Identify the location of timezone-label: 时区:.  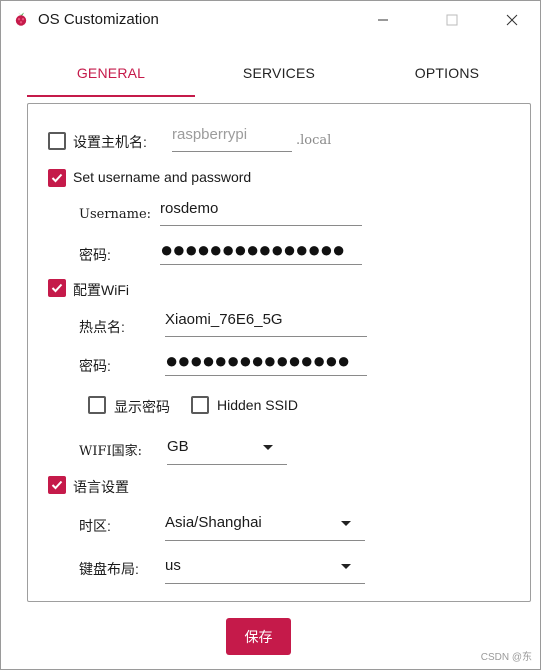
(95, 526).